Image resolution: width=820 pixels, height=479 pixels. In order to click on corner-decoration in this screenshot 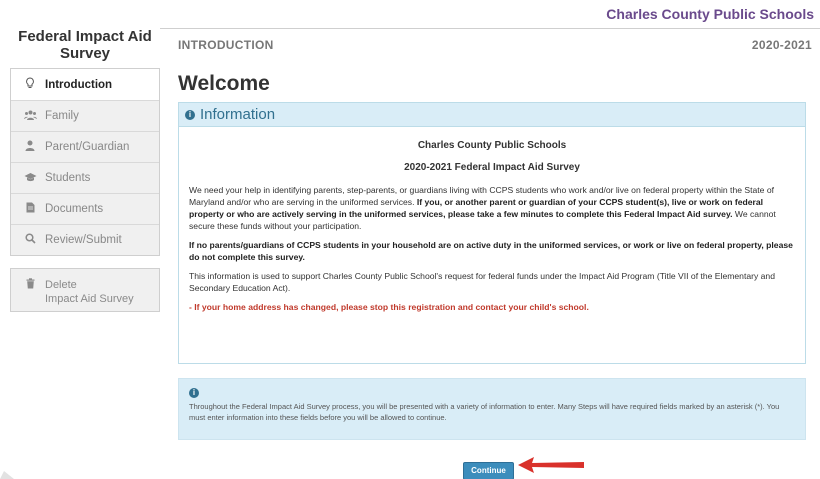, I will do `click(7, 475)`.